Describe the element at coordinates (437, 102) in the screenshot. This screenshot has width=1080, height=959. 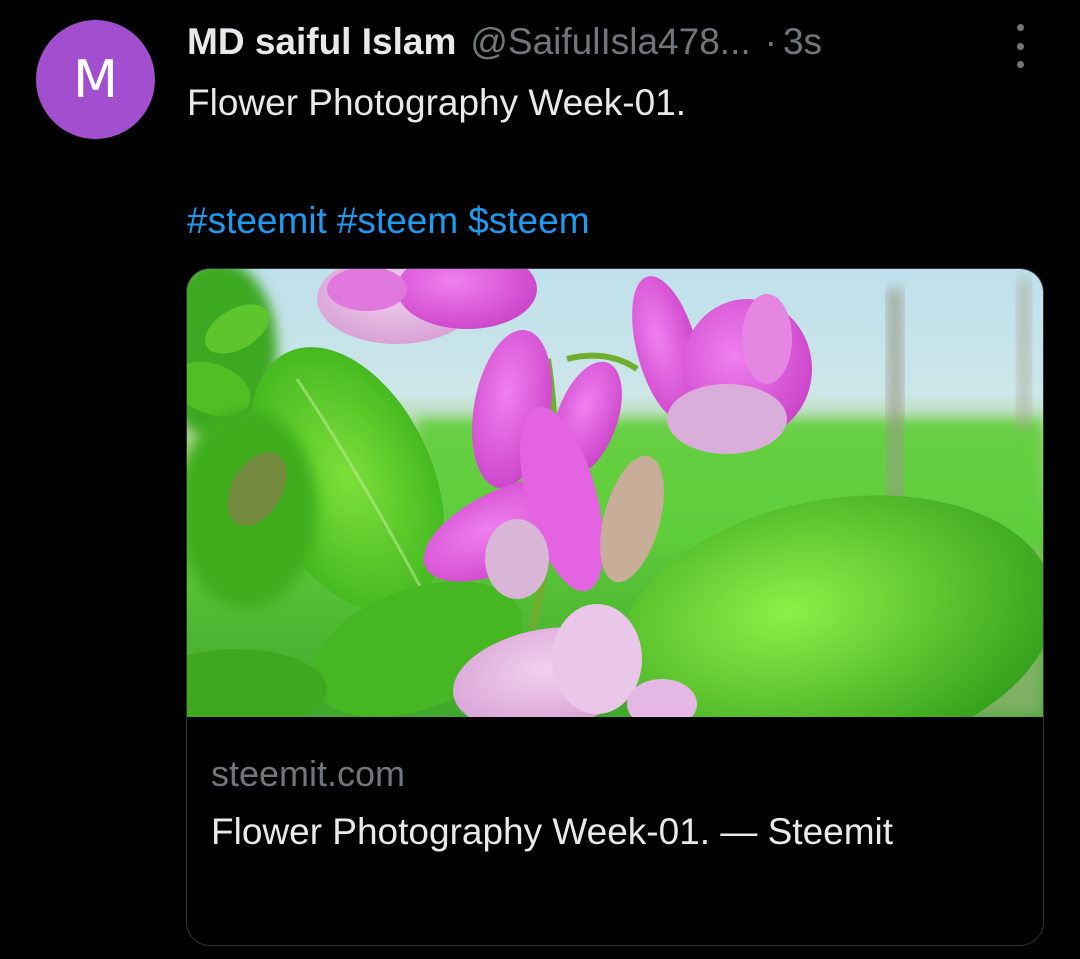
I see `tweet-text: Flower Photography Week-01.` at that location.